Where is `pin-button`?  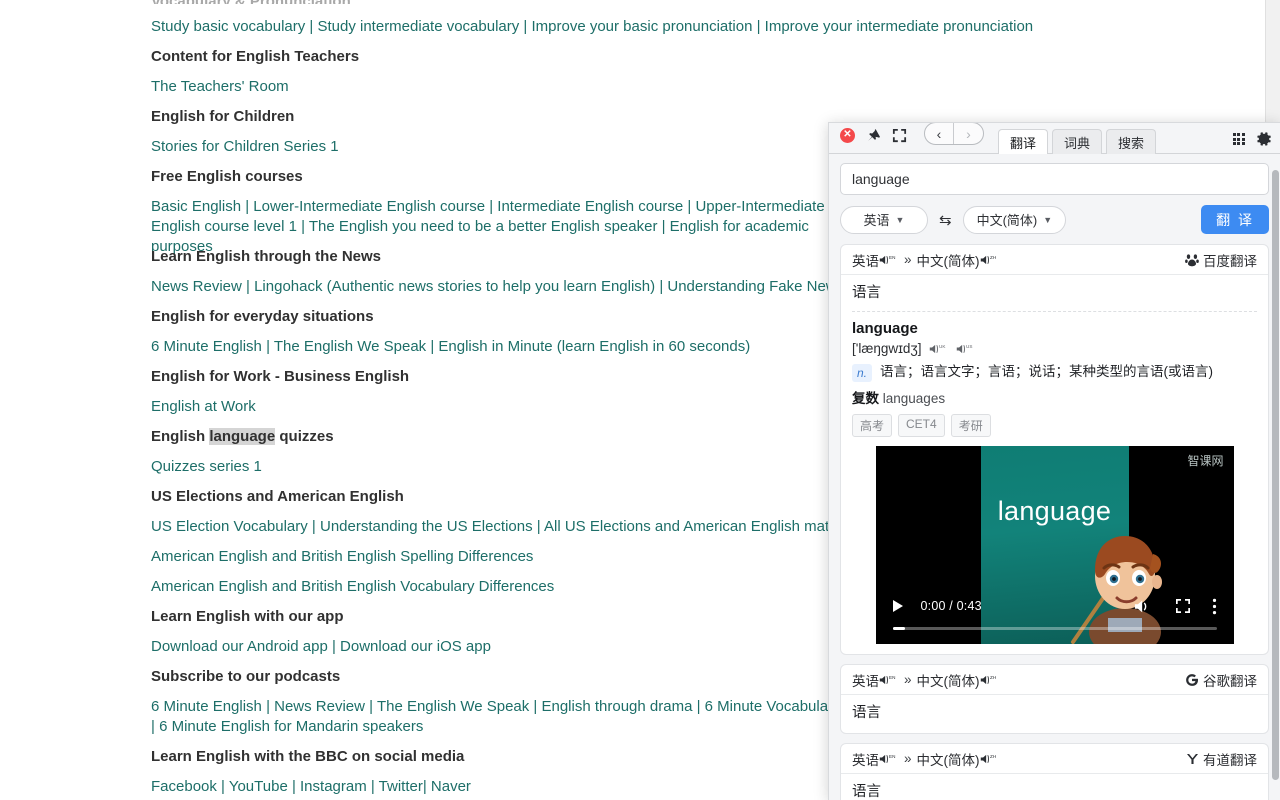
pin-button is located at coordinates (873, 135).